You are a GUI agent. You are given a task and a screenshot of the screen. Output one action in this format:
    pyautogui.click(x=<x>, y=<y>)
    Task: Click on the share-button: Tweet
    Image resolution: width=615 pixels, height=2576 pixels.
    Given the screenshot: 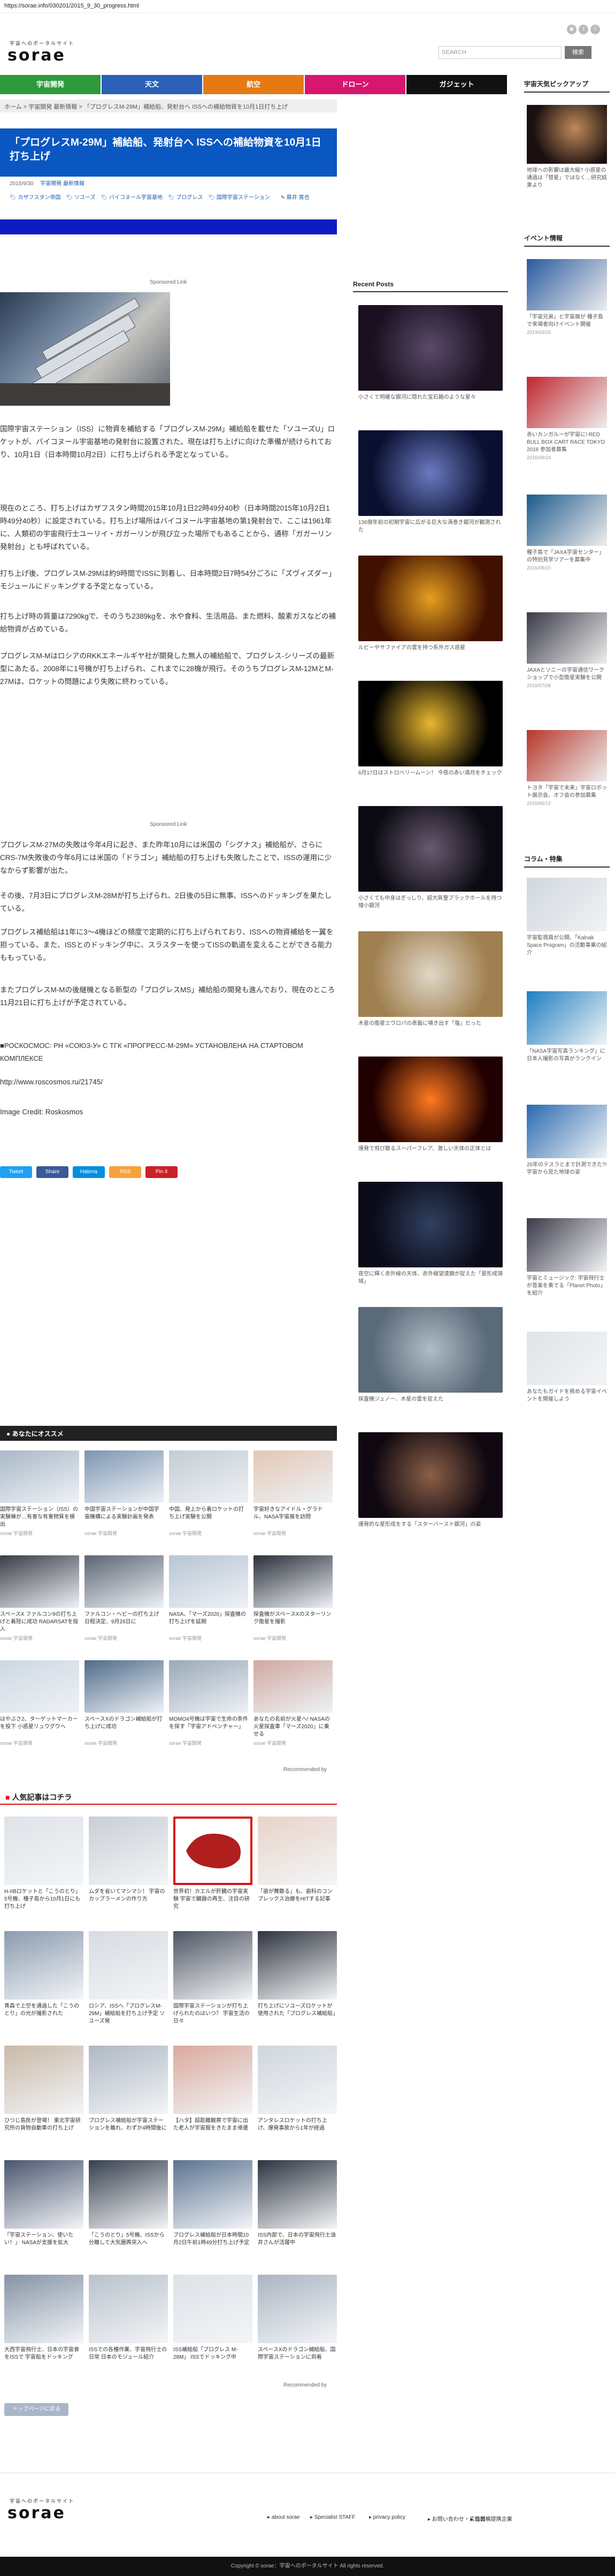 What is the action you would take?
    pyautogui.click(x=16, y=1172)
    